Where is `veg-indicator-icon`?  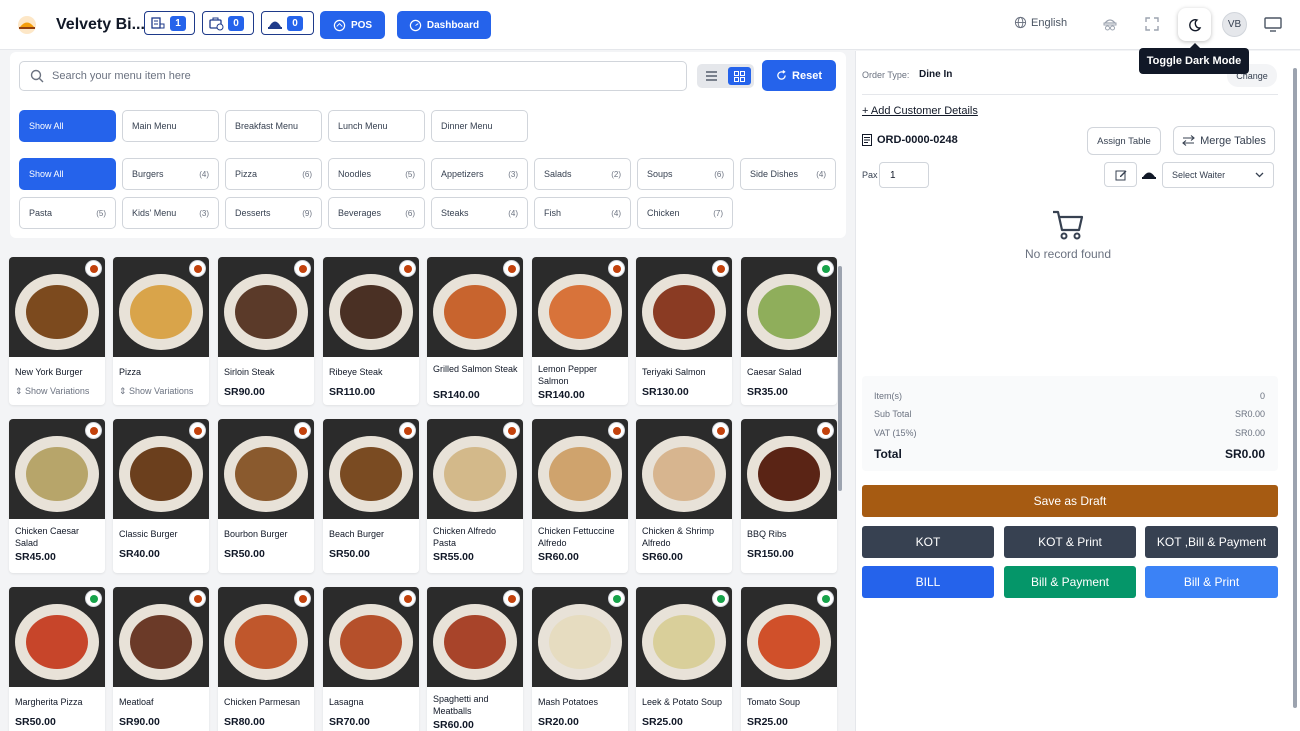 veg-indicator-icon is located at coordinates (825, 268).